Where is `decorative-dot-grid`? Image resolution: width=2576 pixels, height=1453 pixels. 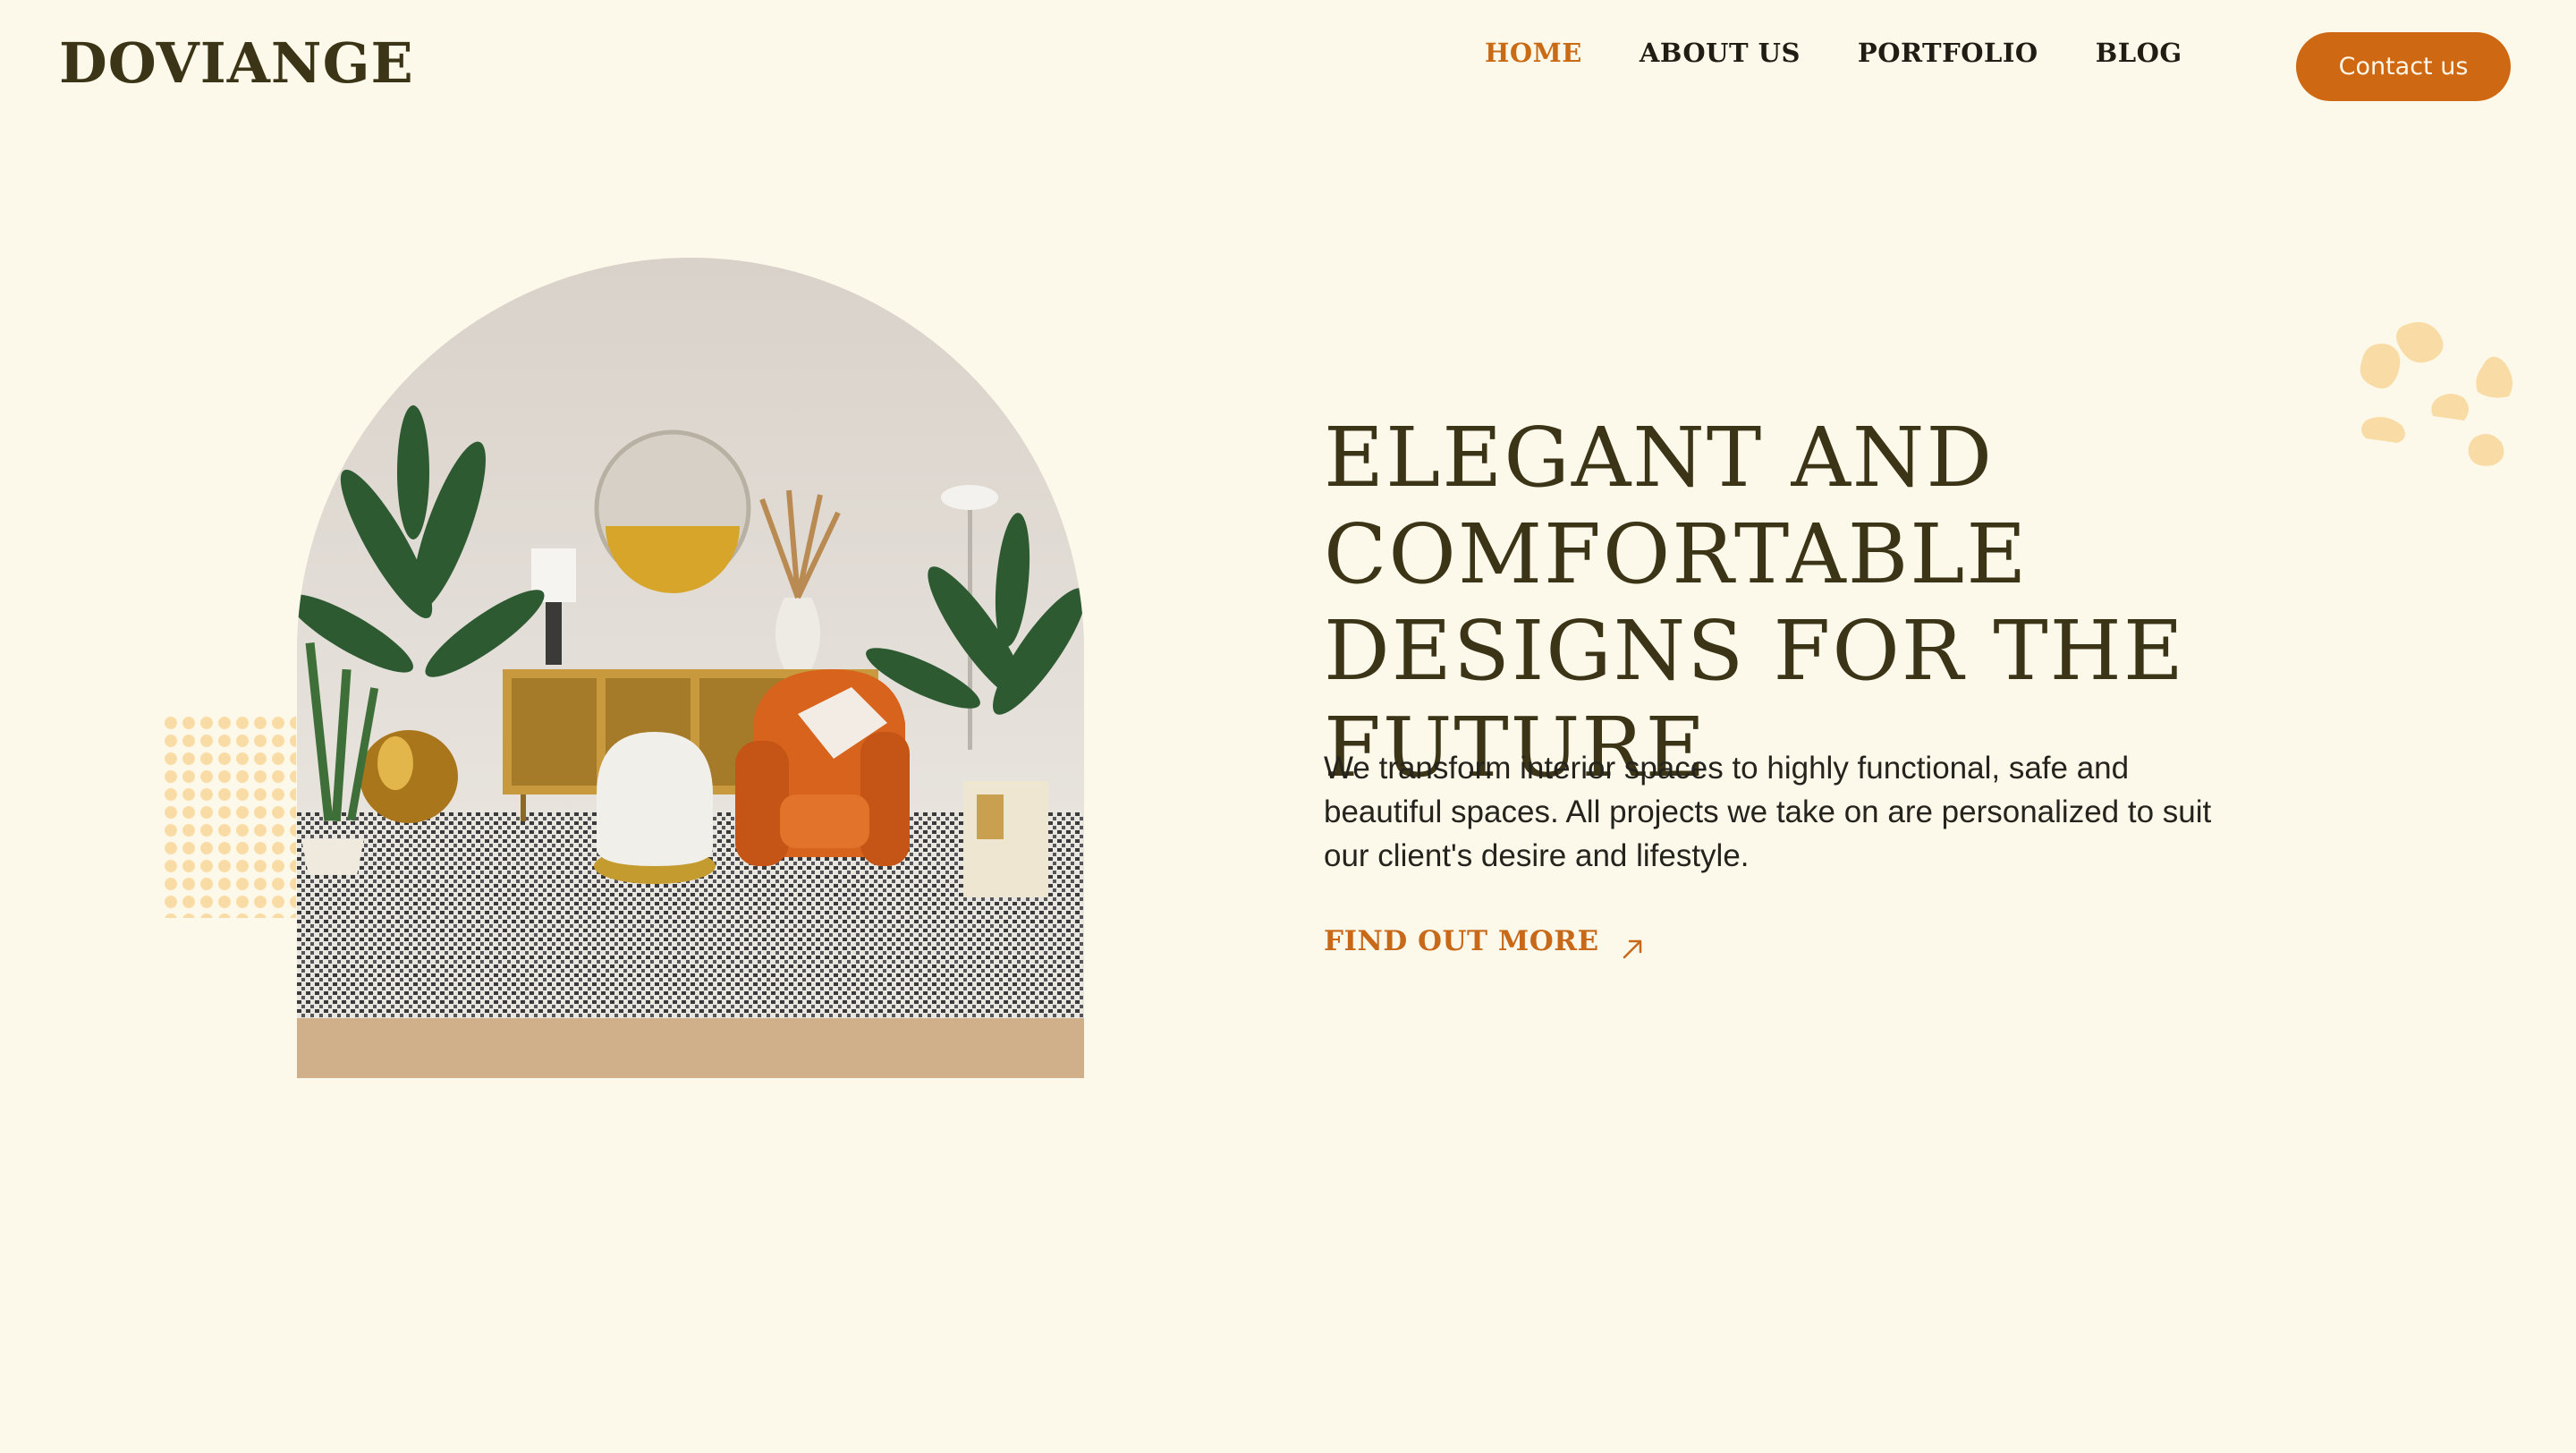 decorative-dot-grid is located at coordinates (229, 816).